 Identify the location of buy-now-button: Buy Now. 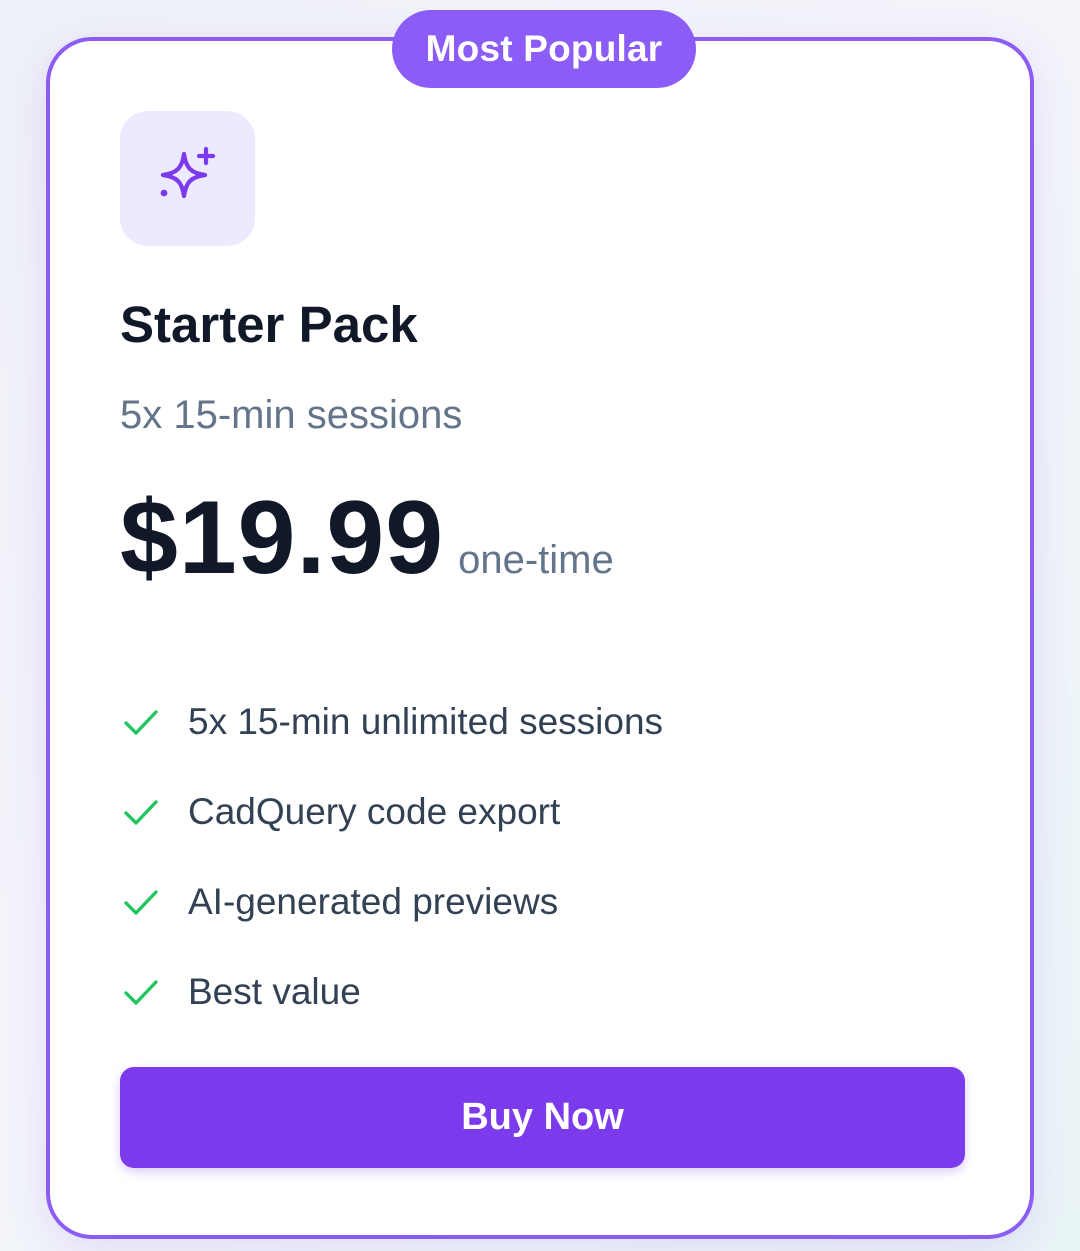
(542, 1117).